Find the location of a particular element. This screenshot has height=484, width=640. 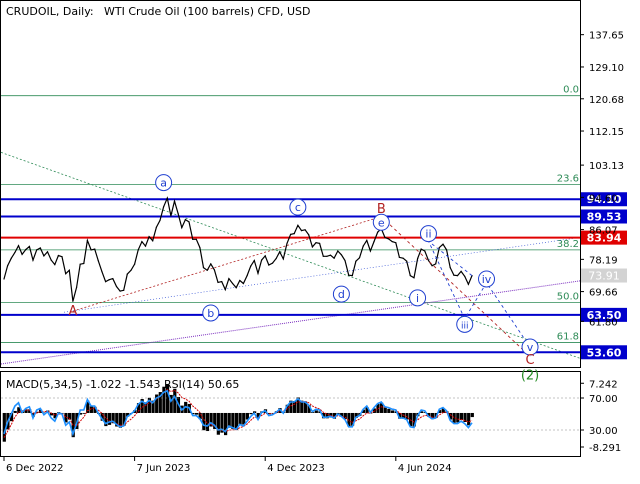

fib-level-label: 23.6 is located at coordinates (568, 178).